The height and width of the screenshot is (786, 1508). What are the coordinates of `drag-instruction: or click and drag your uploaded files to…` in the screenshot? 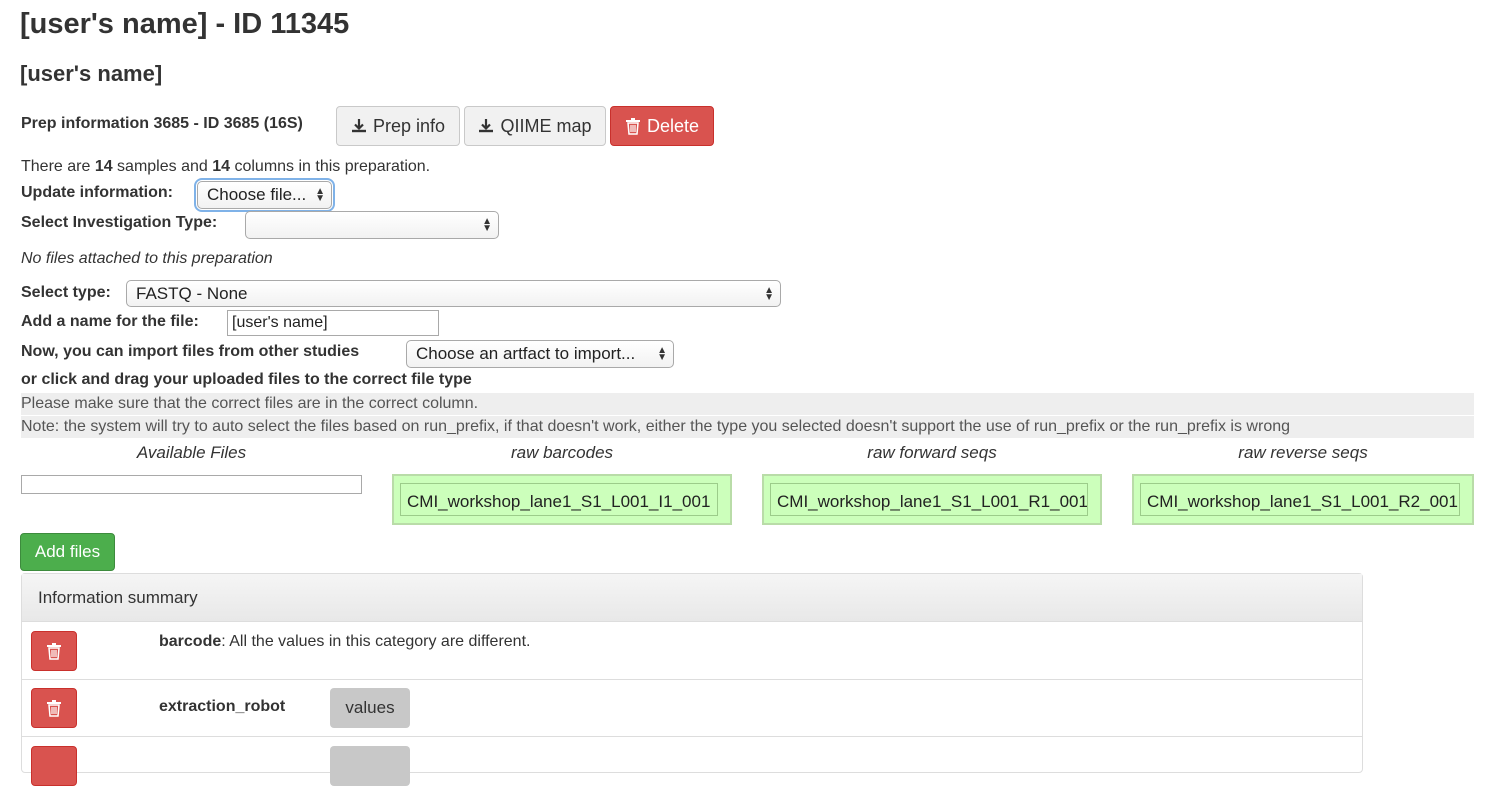 It's located at (246, 379).